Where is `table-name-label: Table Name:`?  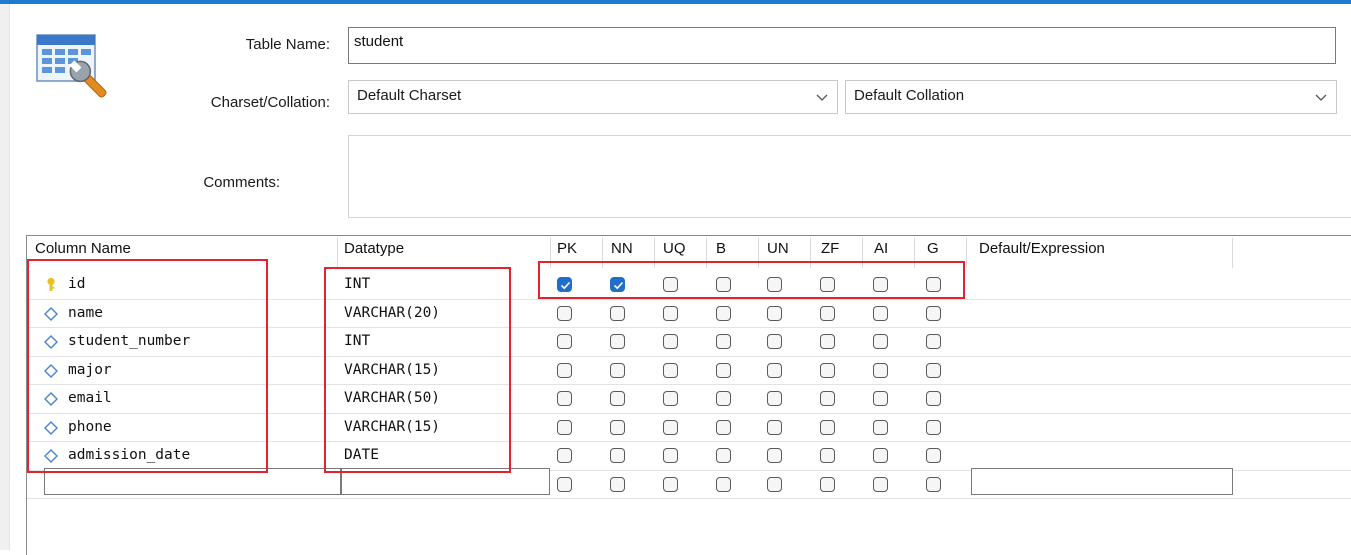
table-name-label: Table Name: is located at coordinates (287, 44).